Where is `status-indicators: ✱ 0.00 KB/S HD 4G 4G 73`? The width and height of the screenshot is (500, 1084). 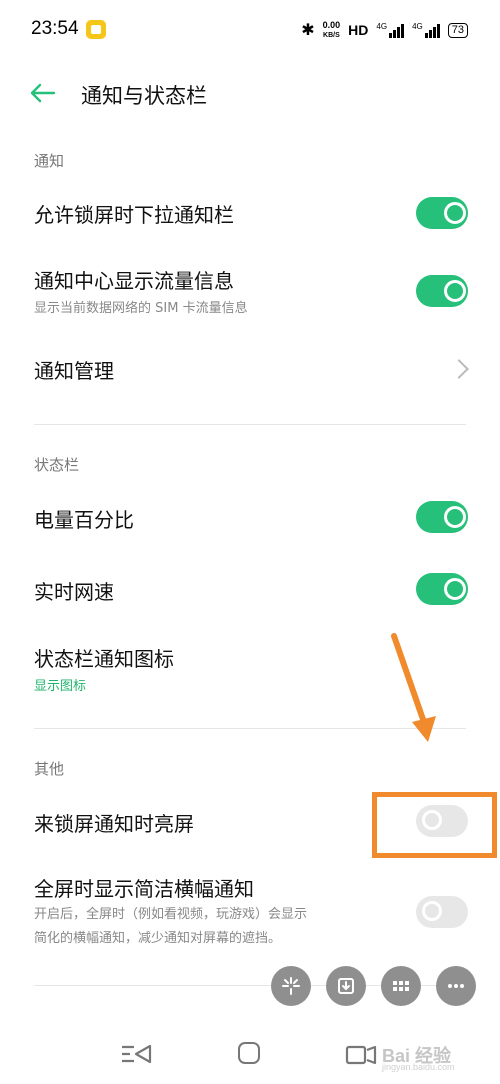
status-indicators: ✱ 0.00 KB/S HD 4G 4G 73 is located at coordinates (384, 30).